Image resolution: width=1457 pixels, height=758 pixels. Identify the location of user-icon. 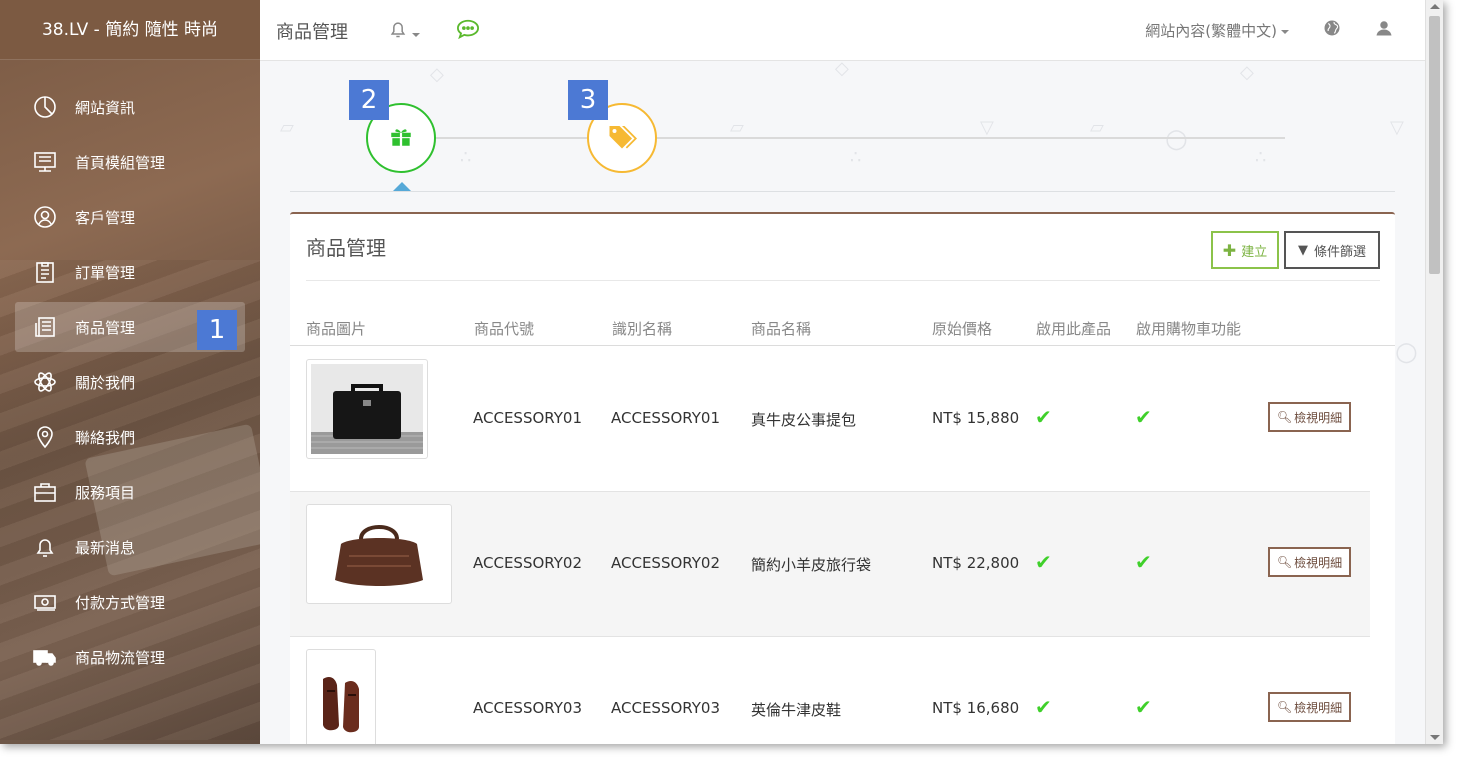
(1384, 30).